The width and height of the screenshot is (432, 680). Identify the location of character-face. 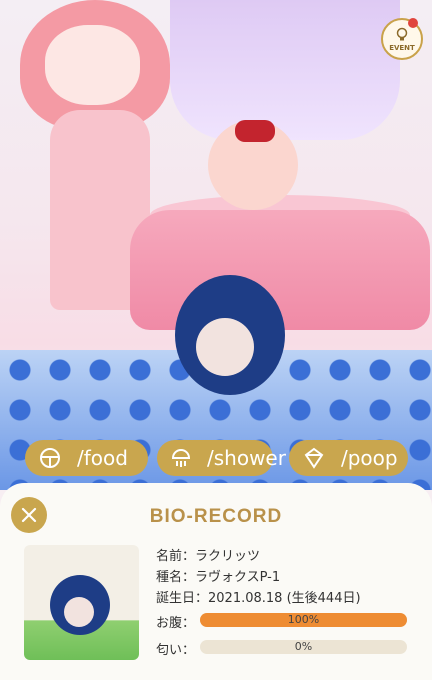
(92, 65).